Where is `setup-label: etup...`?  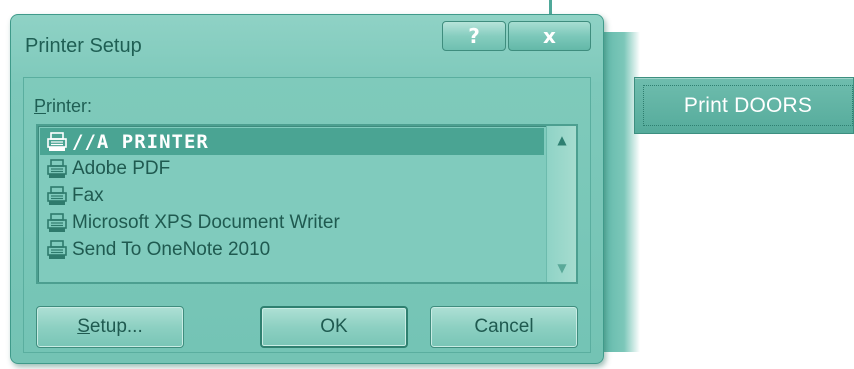 setup-label: etup... is located at coordinates (116, 326).